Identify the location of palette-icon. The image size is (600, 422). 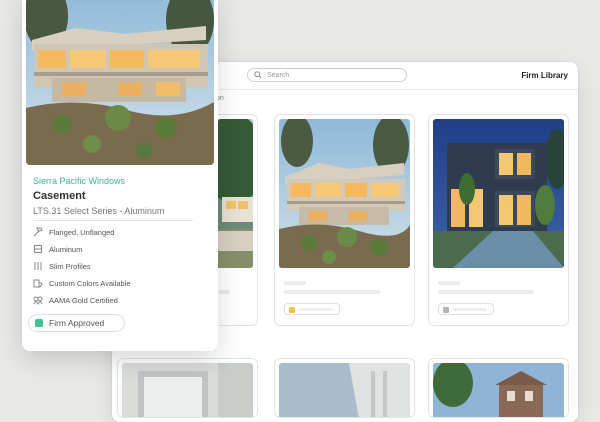
(38, 283).